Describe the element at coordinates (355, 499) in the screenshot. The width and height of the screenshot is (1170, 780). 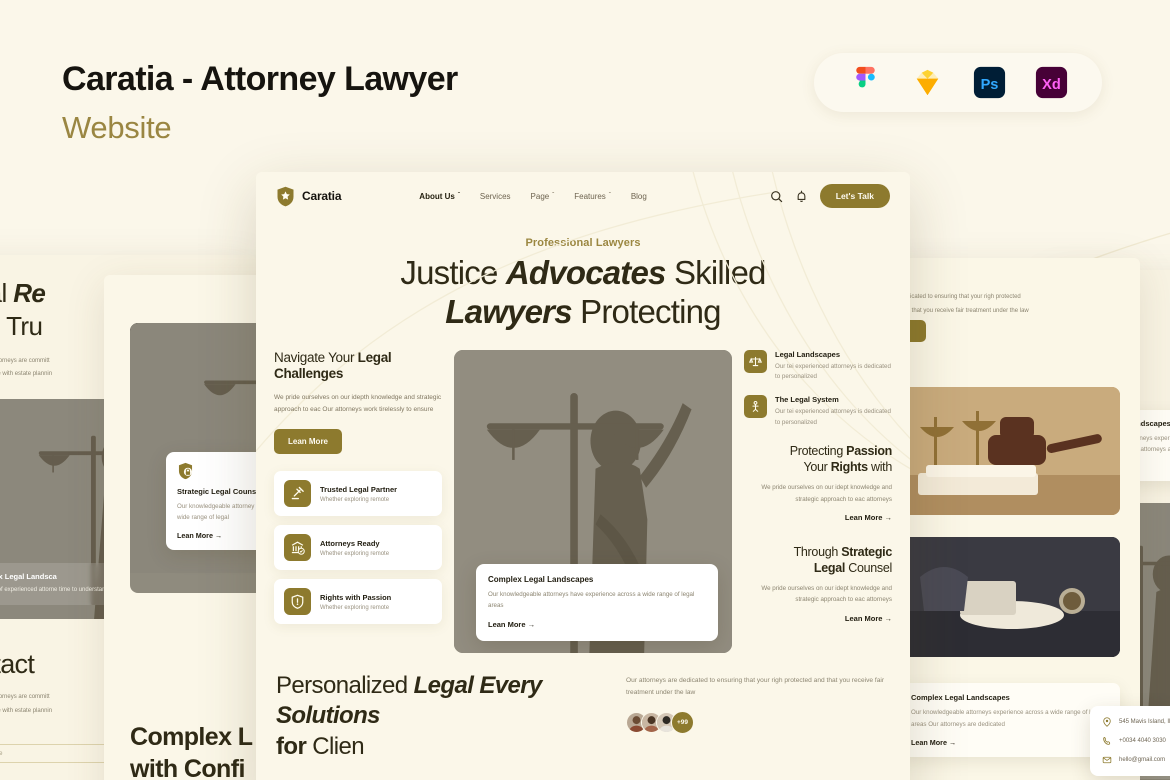
I see `feature-card-0-sub: Whether exploring remote` at that location.